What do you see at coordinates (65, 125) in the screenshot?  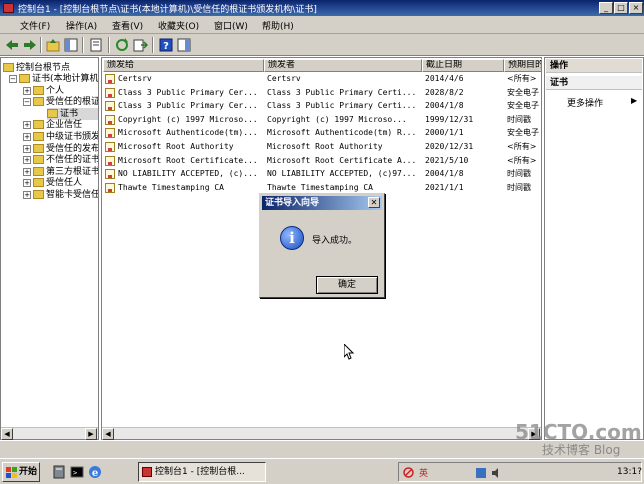 I see `tree-item: 企业信任` at bounding box center [65, 125].